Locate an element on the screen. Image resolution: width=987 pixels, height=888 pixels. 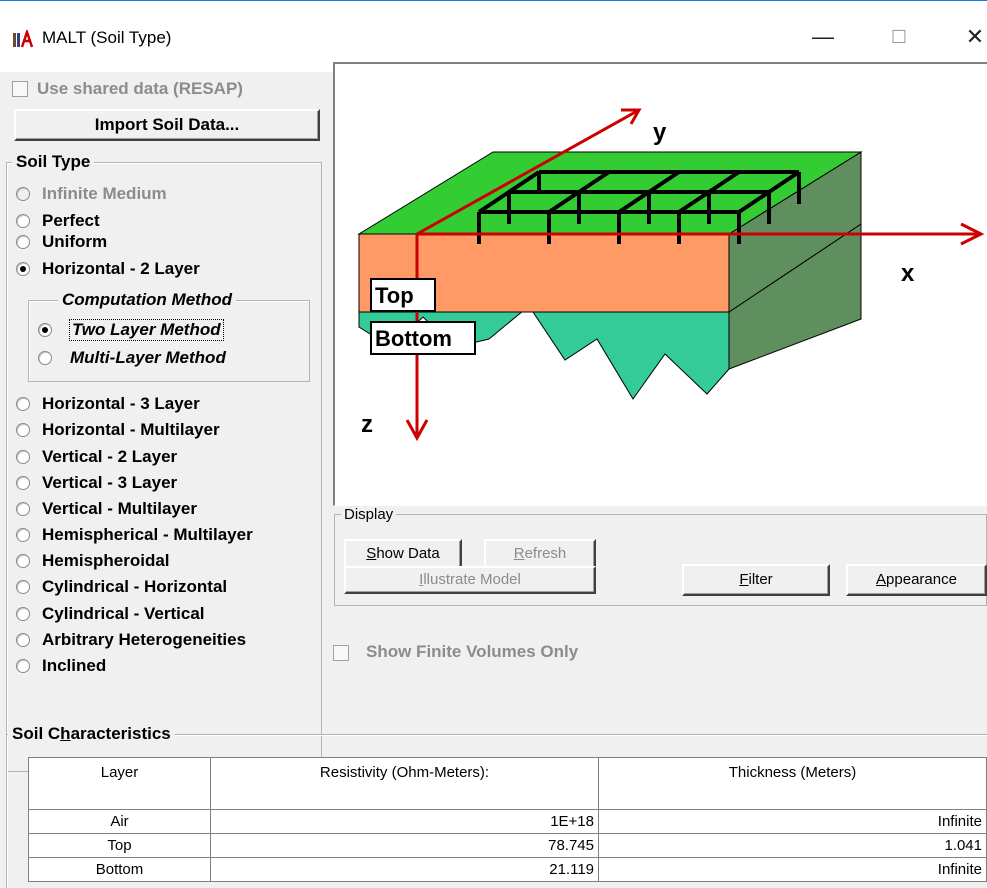
soil-type-option-label: Cylindrical - Horizontal is located at coordinates (135, 586).